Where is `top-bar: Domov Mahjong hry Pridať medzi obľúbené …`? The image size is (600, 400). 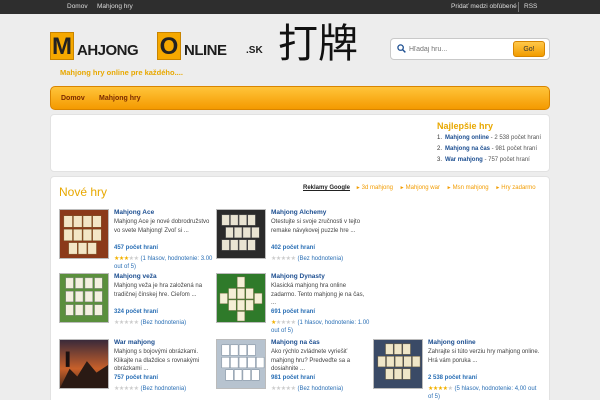
top-bar: Domov Mahjong hry Pridať medzi obľúbené … is located at coordinates (300, 7).